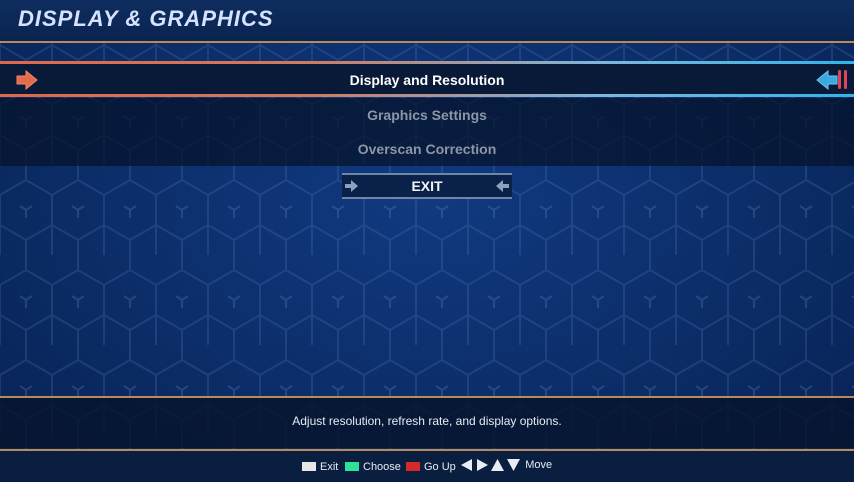 The height and width of the screenshot is (482, 854). I want to click on menu-item-label: Graphics Settings, so click(427, 115).